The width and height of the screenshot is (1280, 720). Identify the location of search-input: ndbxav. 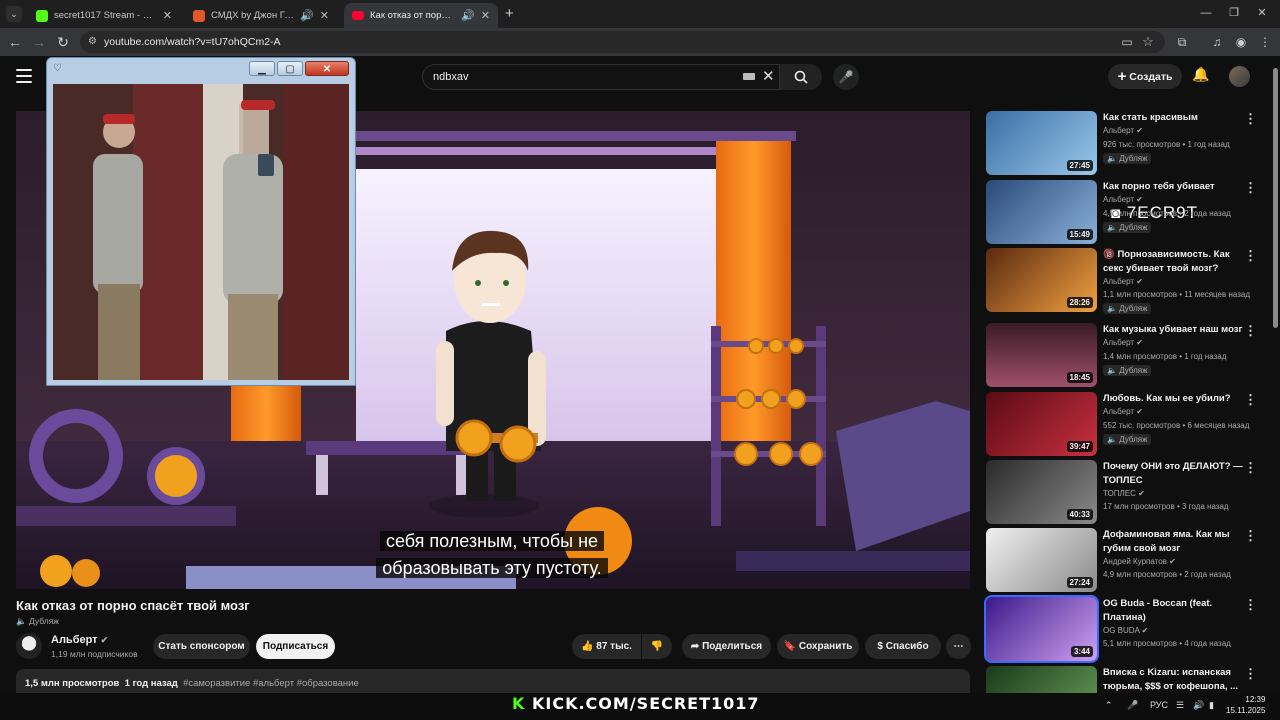
(601, 77).